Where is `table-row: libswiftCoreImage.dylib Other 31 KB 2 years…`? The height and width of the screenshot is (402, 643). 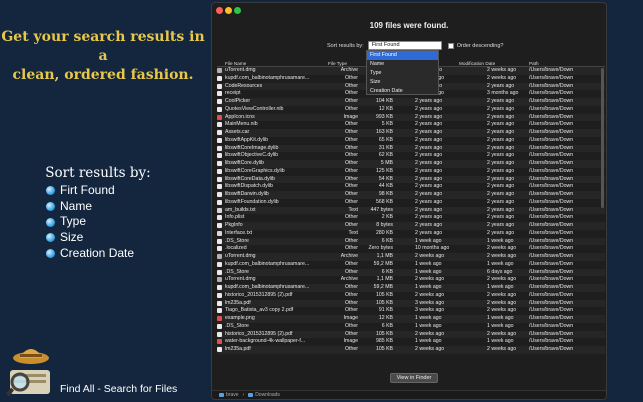 table-row: libswiftCoreImage.dylib Other 31 KB 2 years… is located at coordinates (411, 148).